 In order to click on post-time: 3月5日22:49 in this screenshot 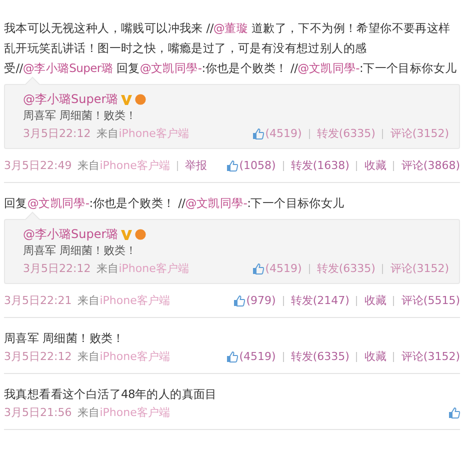, I will do `click(38, 165)`.